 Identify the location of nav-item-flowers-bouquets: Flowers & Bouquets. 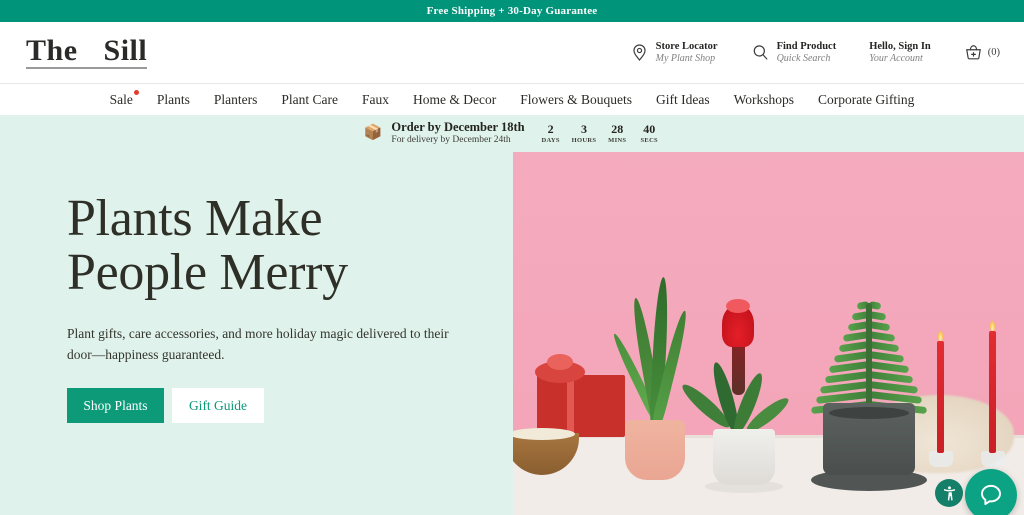
(576, 100).